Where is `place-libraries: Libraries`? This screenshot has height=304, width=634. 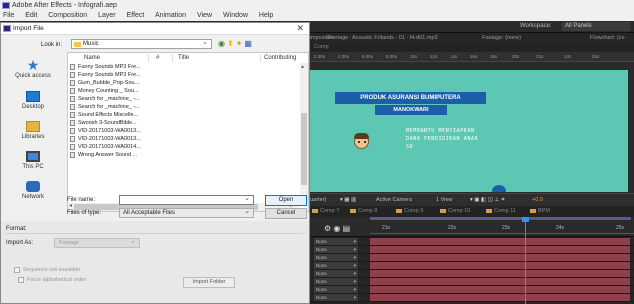
place-libraries: Libraries is located at coordinates (33, 130).